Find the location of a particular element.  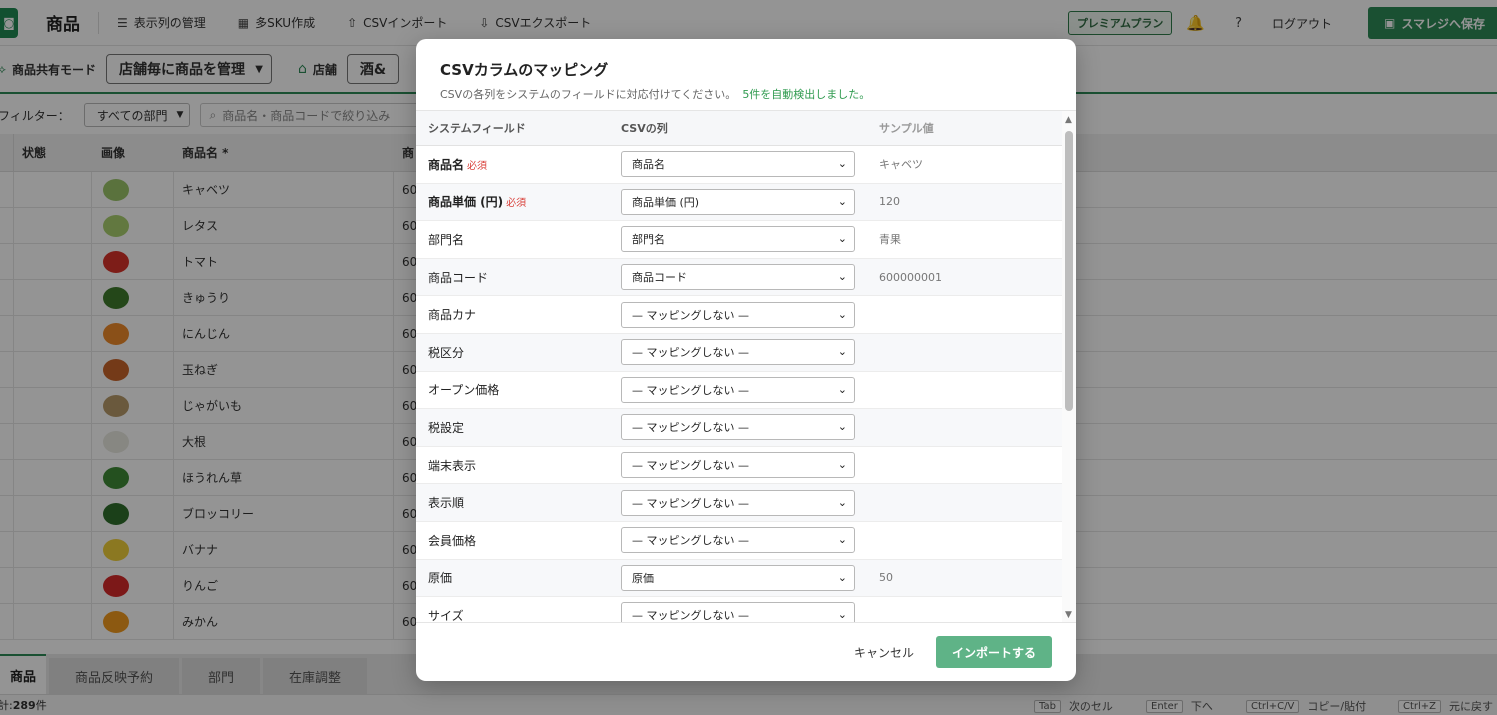

dialog-subtitle: CSVの各列をシステムのフィールドに対応付けてください。 5件を自動検出しました。 is located at coordinates (655, 94).